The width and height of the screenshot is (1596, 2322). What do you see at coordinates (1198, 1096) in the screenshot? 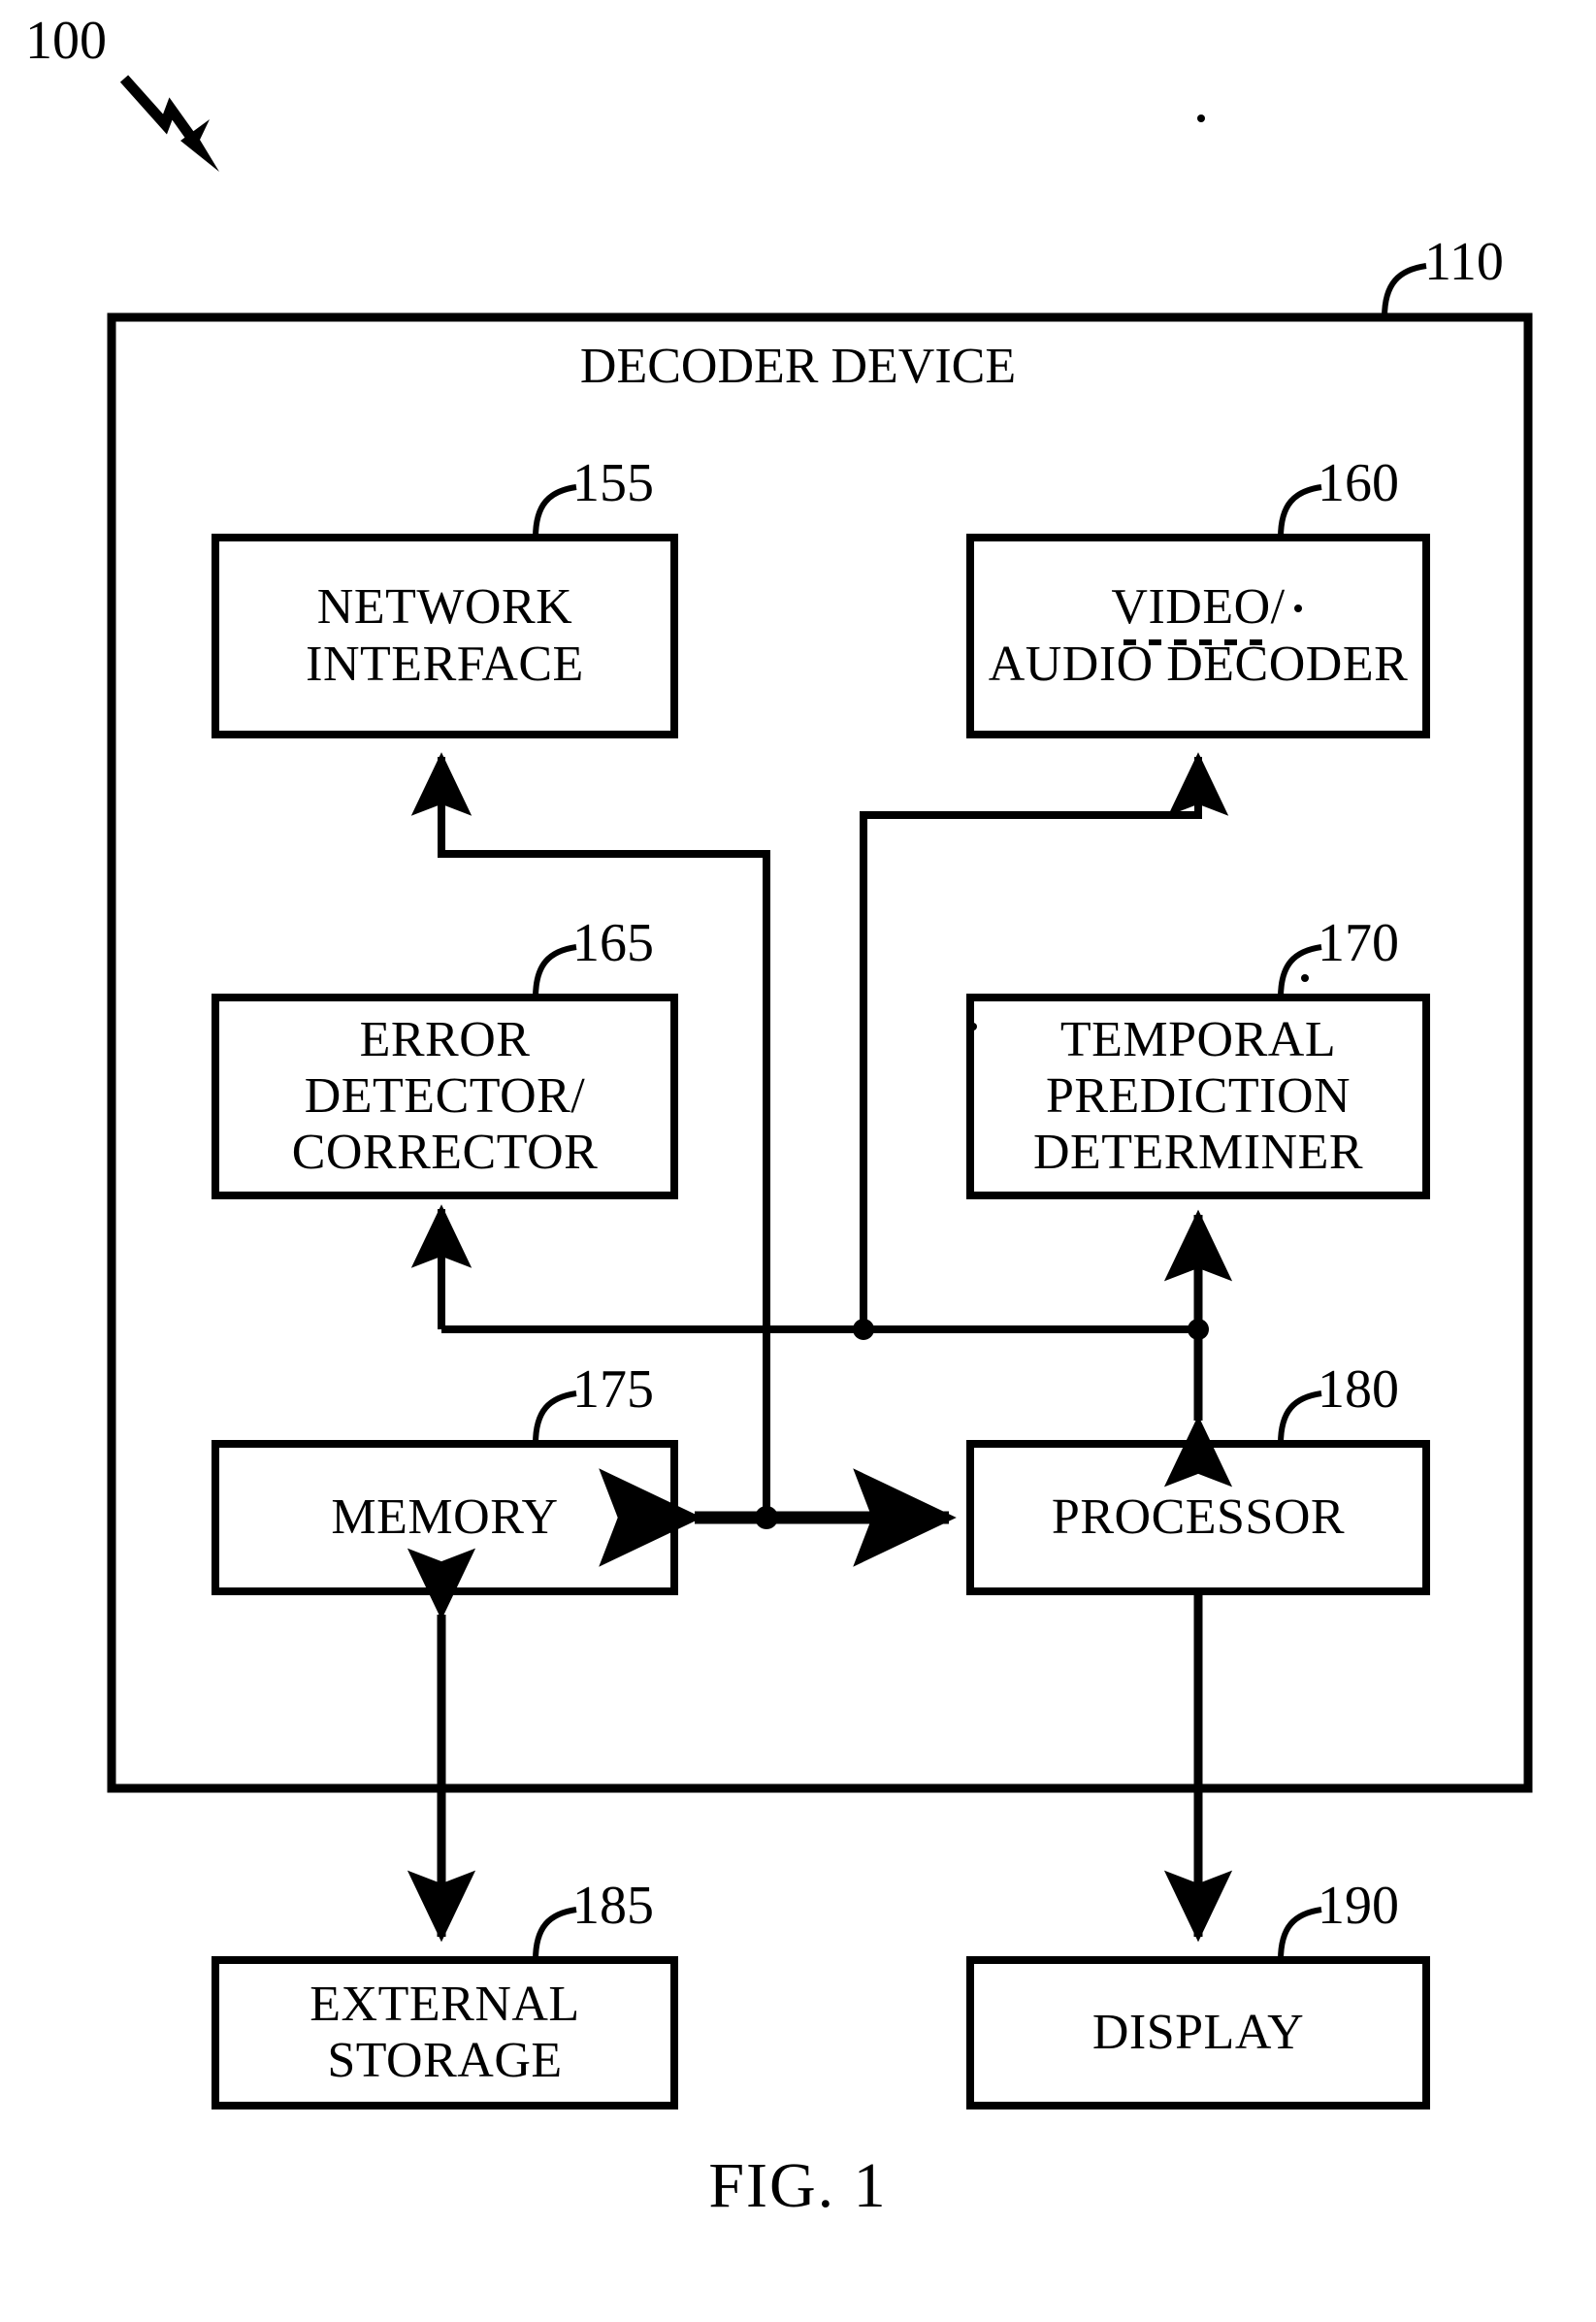
I see `label-temporal-prediction-determiner: TEMPORAL PREDICTION DETERMINER` at bounding box center [1198, 1096].